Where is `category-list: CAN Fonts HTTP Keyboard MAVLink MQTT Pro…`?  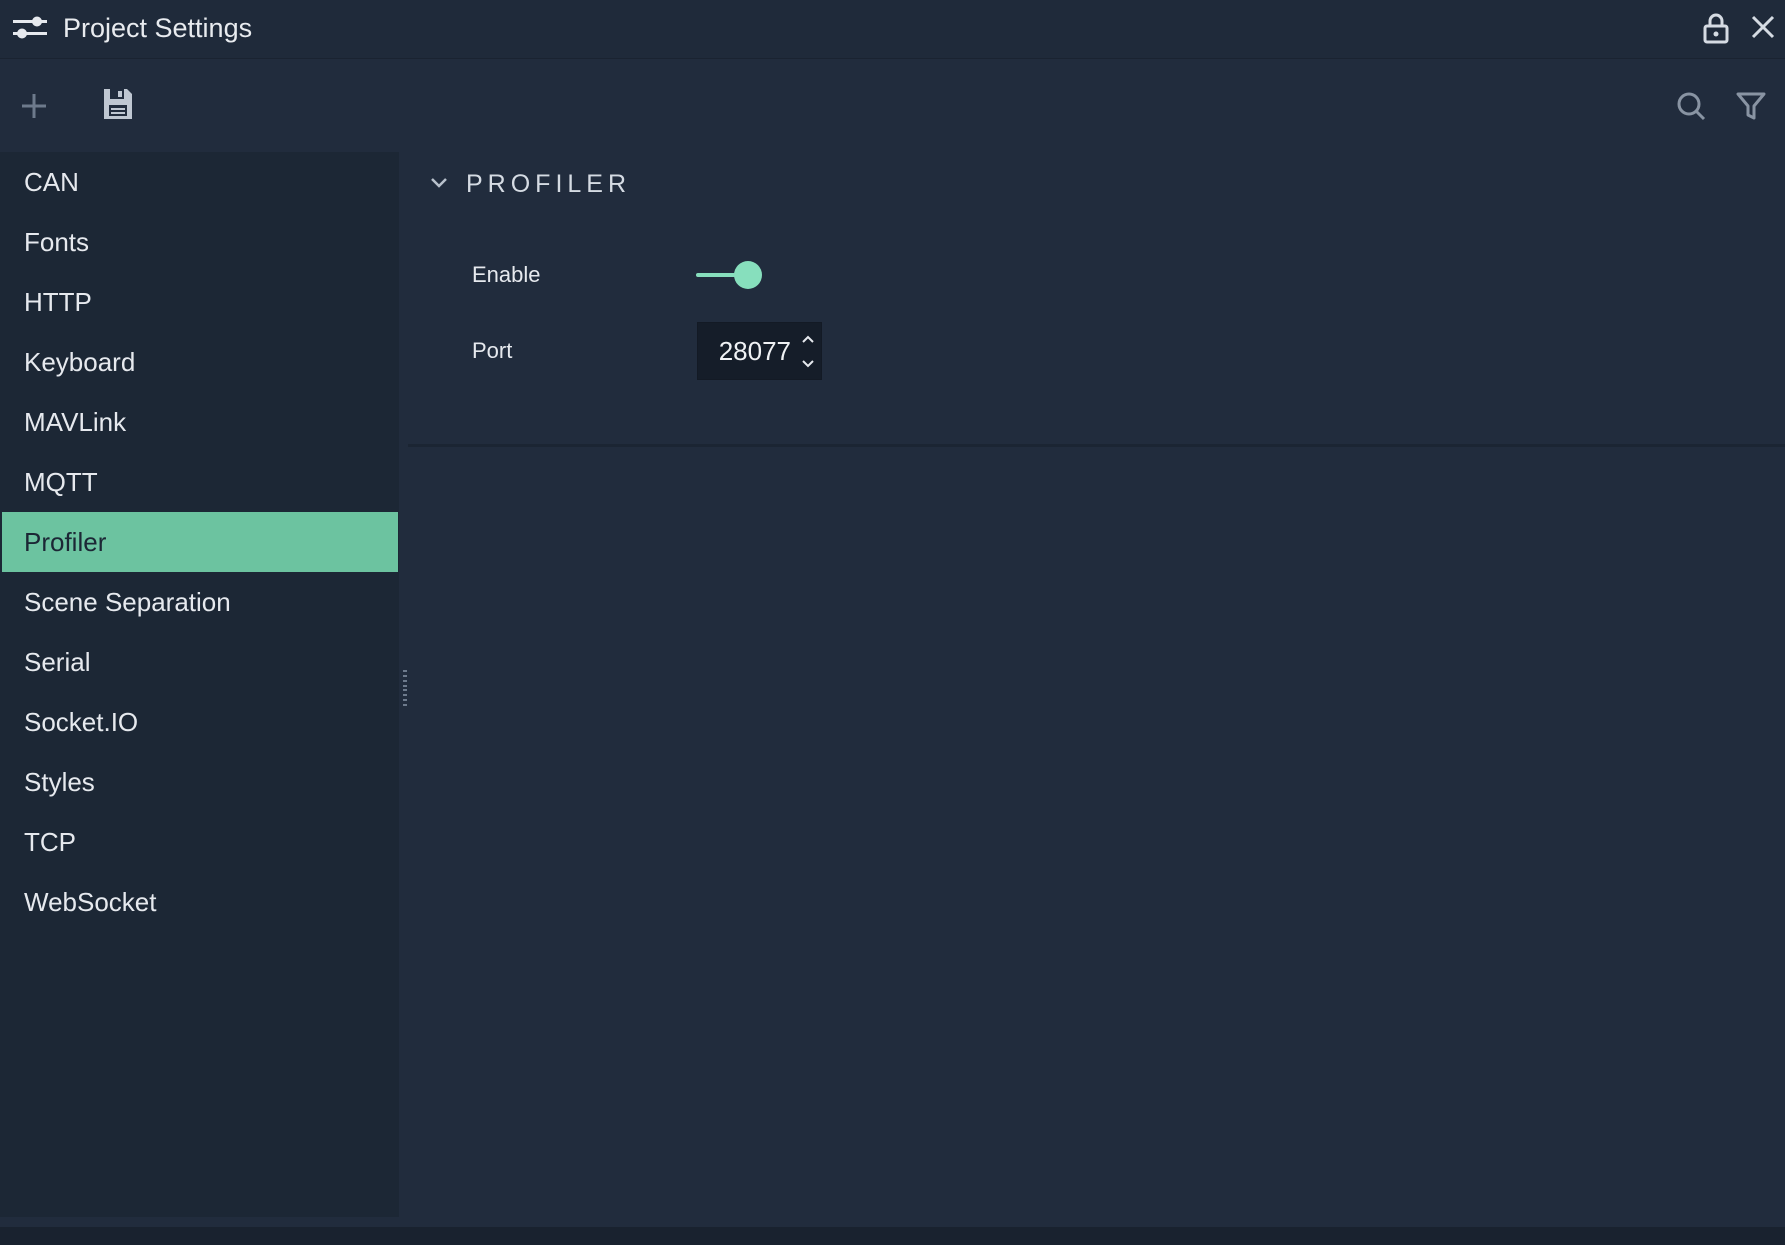
category-list: CAN Fonts HTTP Keyboard MAVLink MQTT Pro… is located at coordinates (200, 542).